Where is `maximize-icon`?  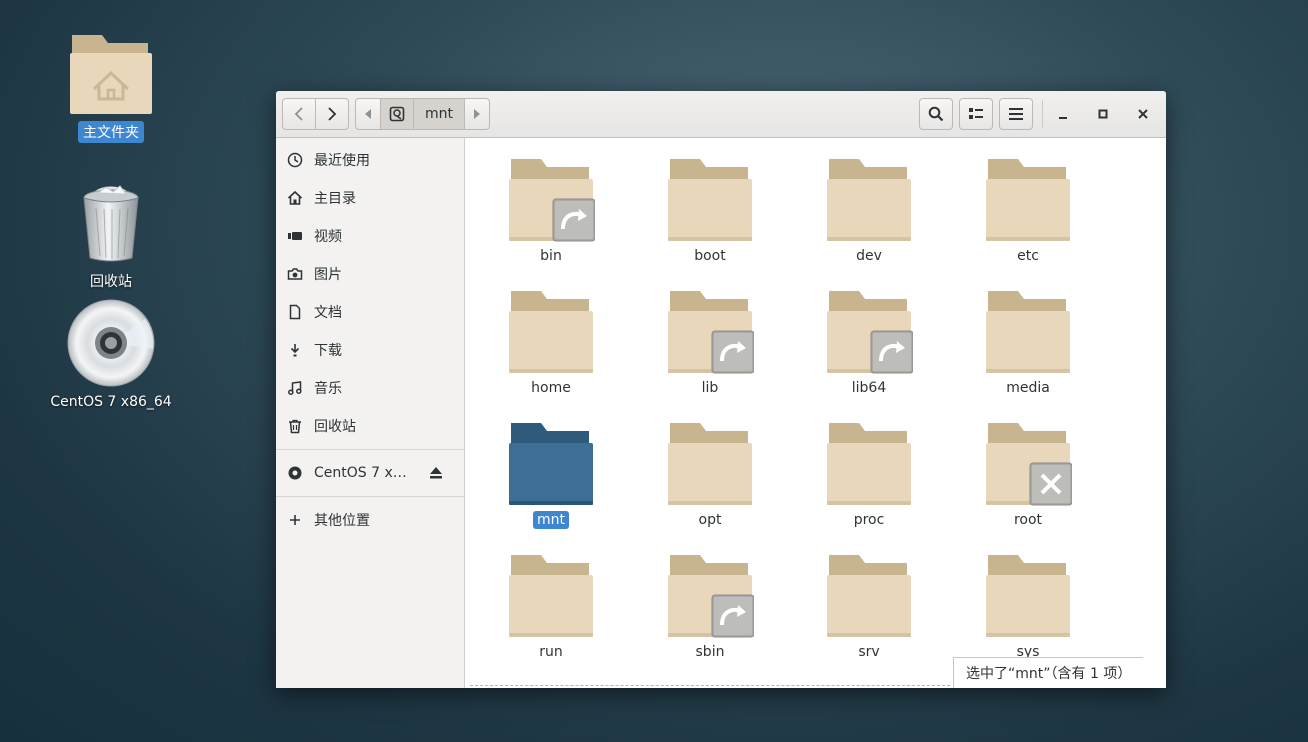
maximize-icon is located at coordinates (1103, 114).